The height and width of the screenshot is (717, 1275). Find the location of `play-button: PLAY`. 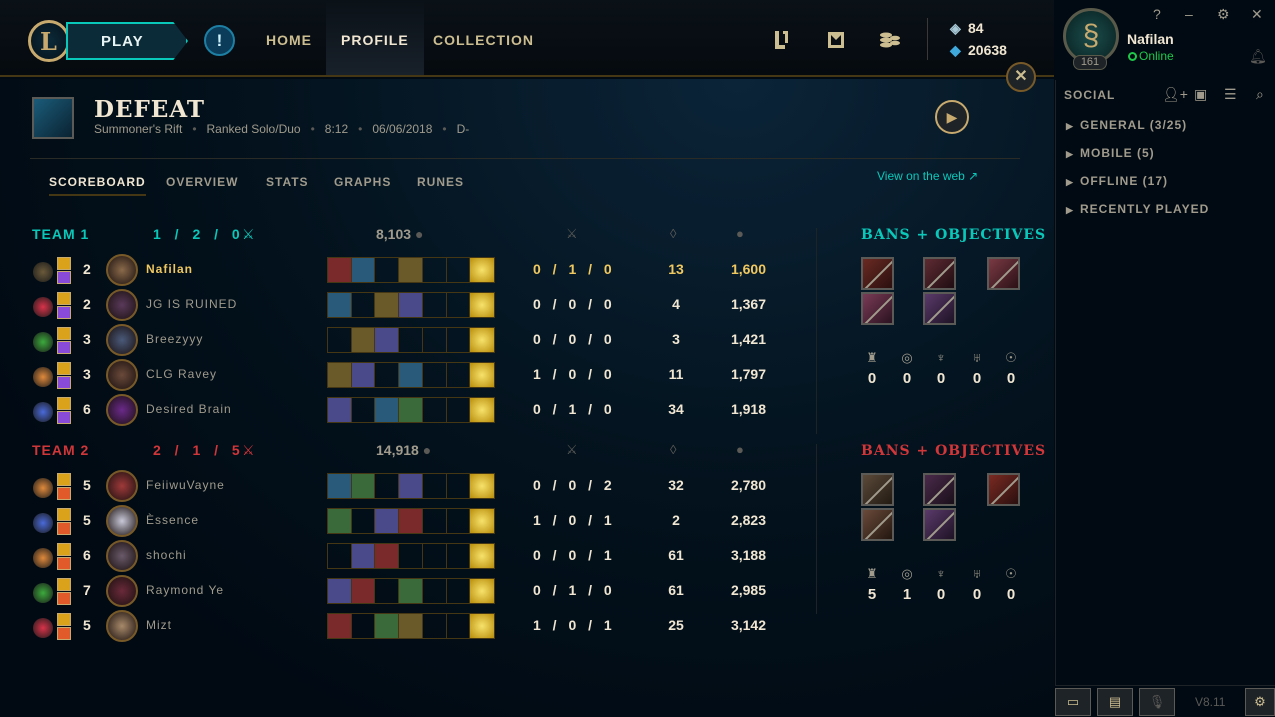

play-button: PLAY is located at coordinates (127, 41).